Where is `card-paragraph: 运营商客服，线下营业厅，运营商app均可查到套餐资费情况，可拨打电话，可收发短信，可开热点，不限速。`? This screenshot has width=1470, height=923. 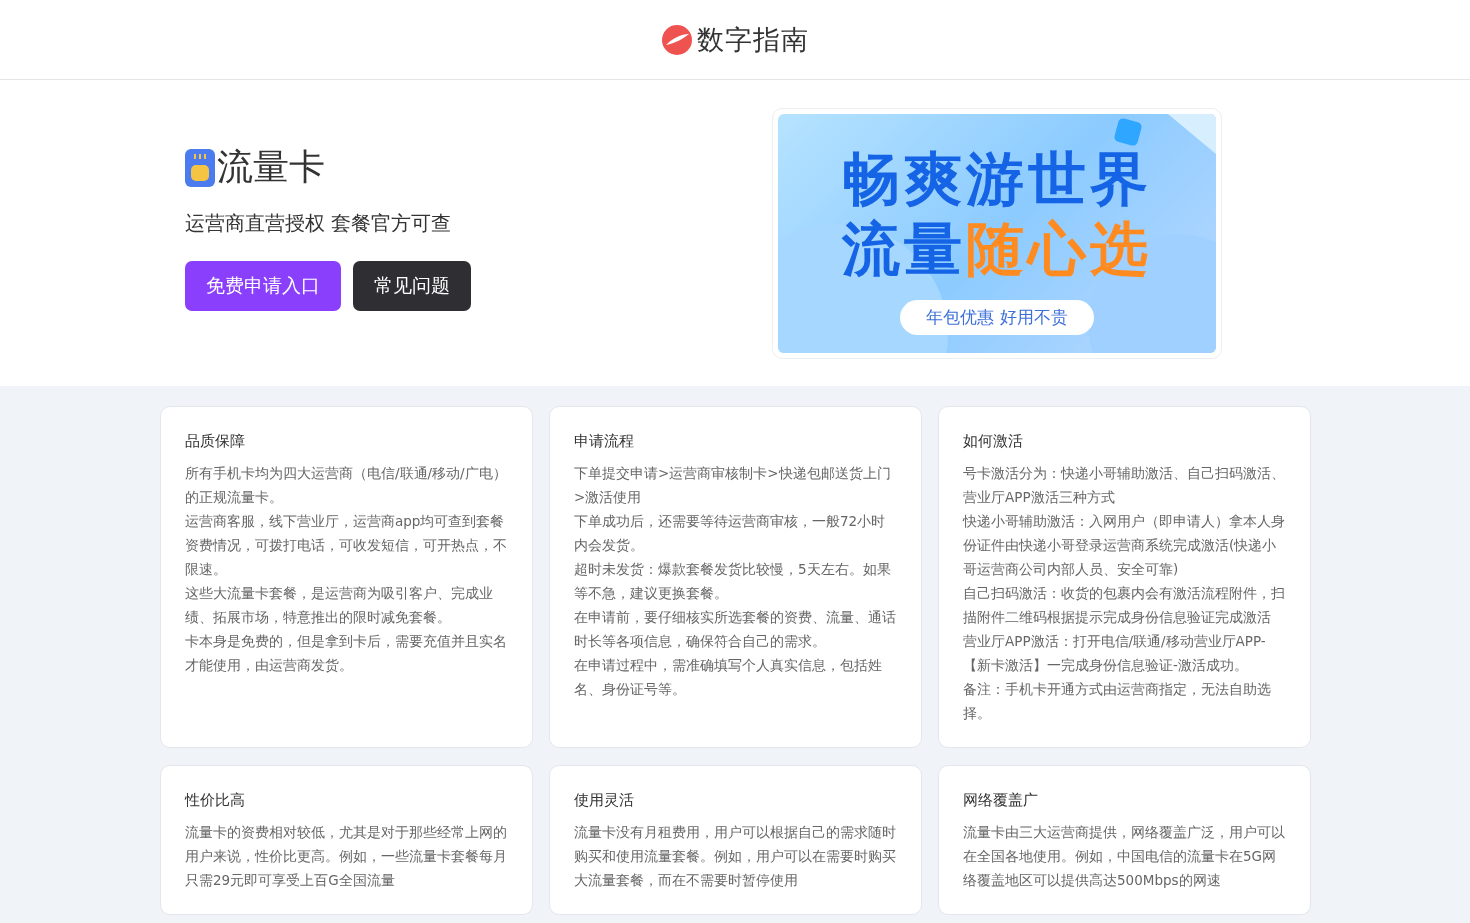
card-paragraph: 运营商客服，线下营业厅，运营商app均可查到套餐资费情况，可拨打电话，可收发短信，可开热点，不限速。 is located at coordinates (346, 545).